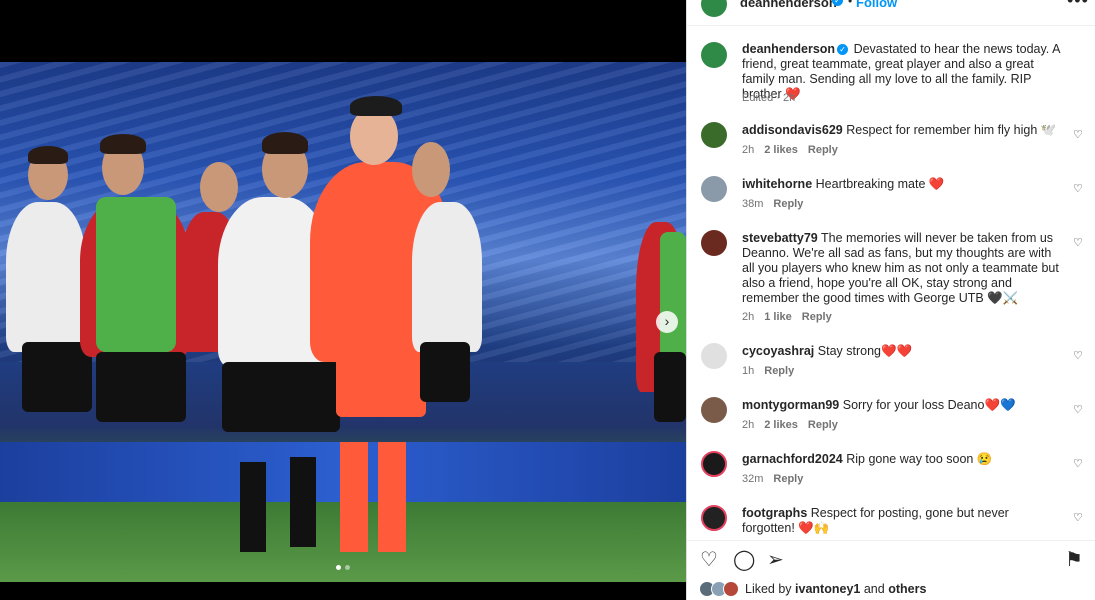 This screenshot has height=600, width=1095. I want to click on chevron-right-icon: ›, so click(667, 322).